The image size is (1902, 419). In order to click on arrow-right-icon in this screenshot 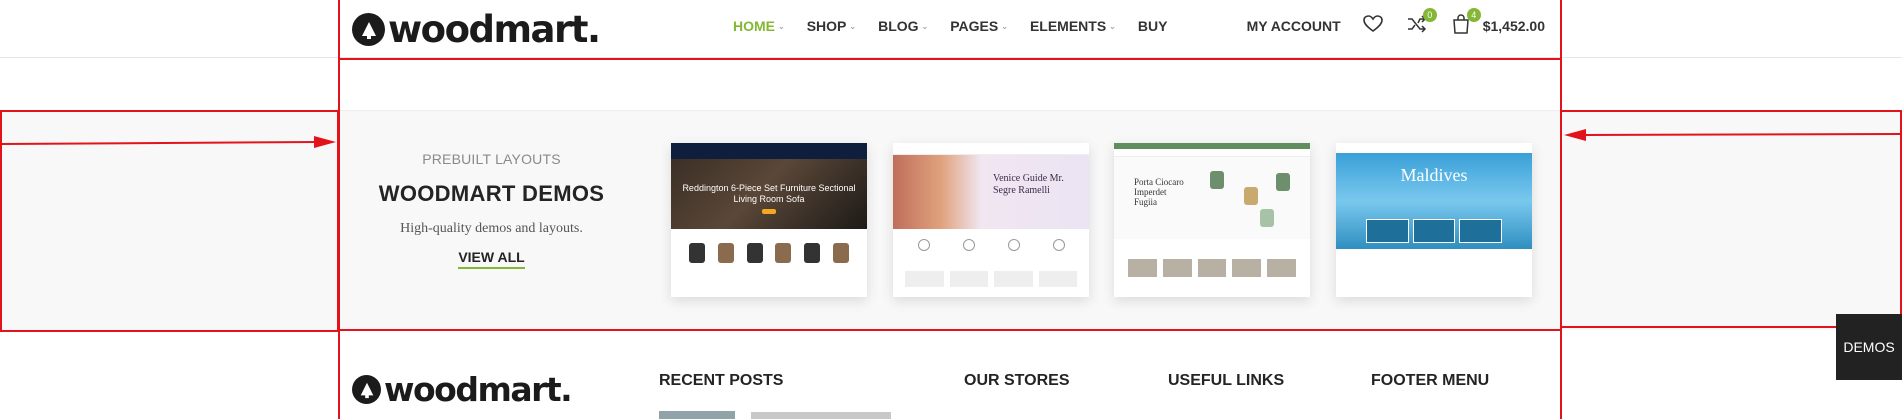, I will do `click(325, 142)`.